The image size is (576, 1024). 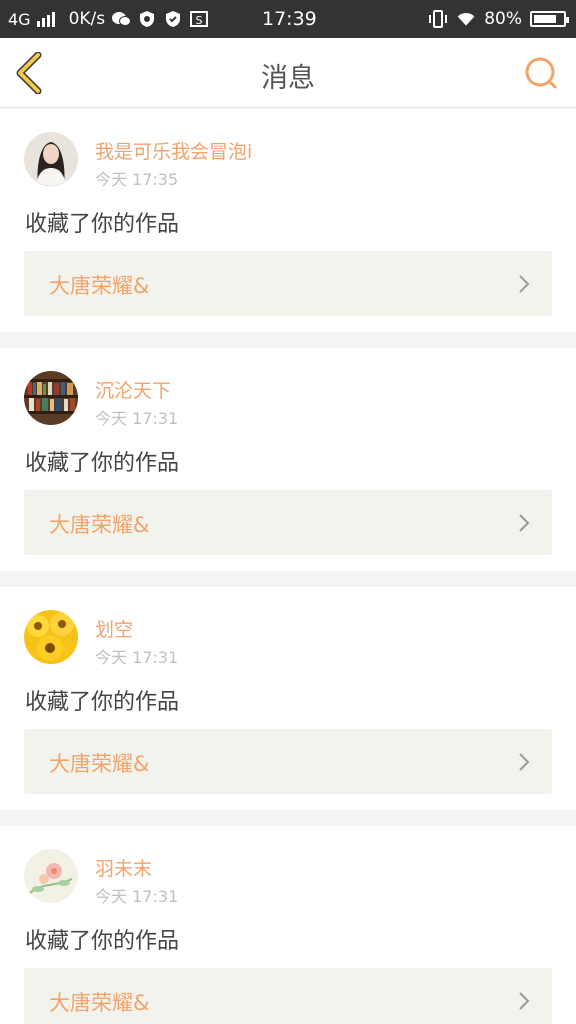 I want to click on s-box-icon: S, so click(x=199, y=19).